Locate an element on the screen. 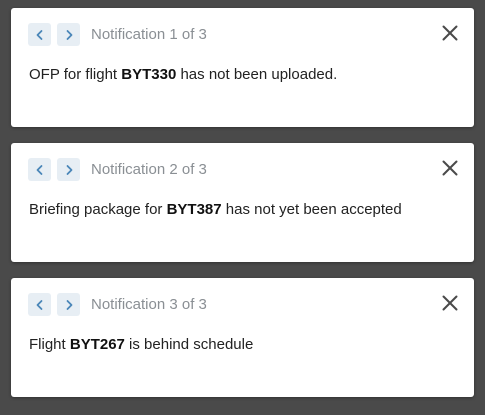 Image resolution: width=485 pixels, height=415 pixels. notification-counter: Notification 2 of 3 is located at coordinates (149, 169).